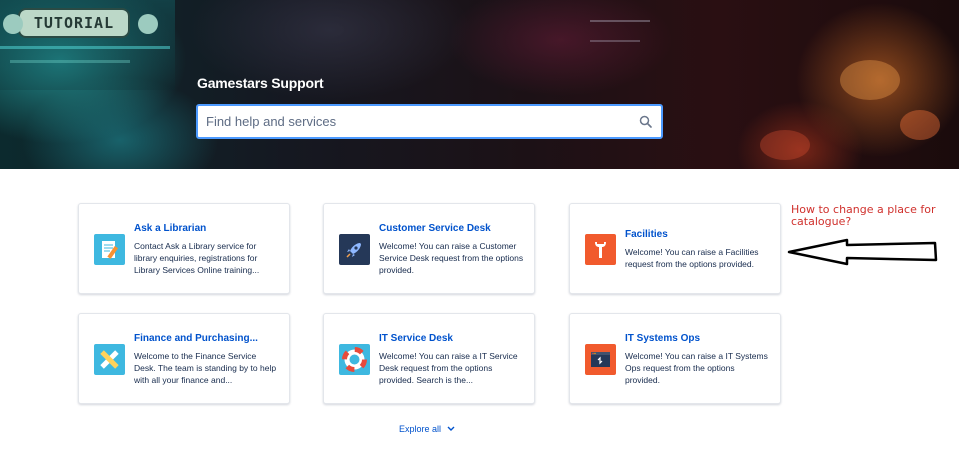  Describe the element at coordinates (421, 121) in the screenshot. I see `search-input` at that location.